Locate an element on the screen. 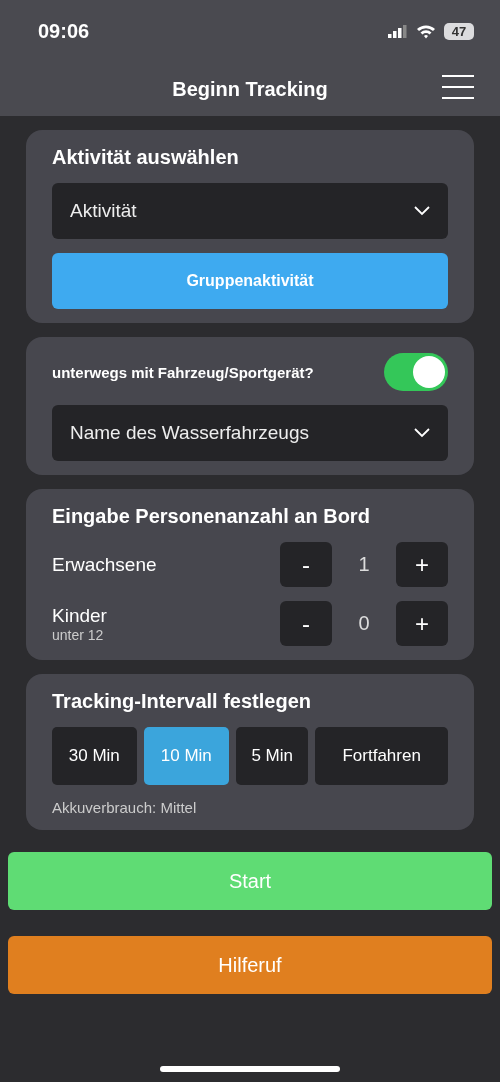 Image resolution: width=500 pixels, height=1082 pixels. interval-option: 5 Min is located at coordinates (272, 756).